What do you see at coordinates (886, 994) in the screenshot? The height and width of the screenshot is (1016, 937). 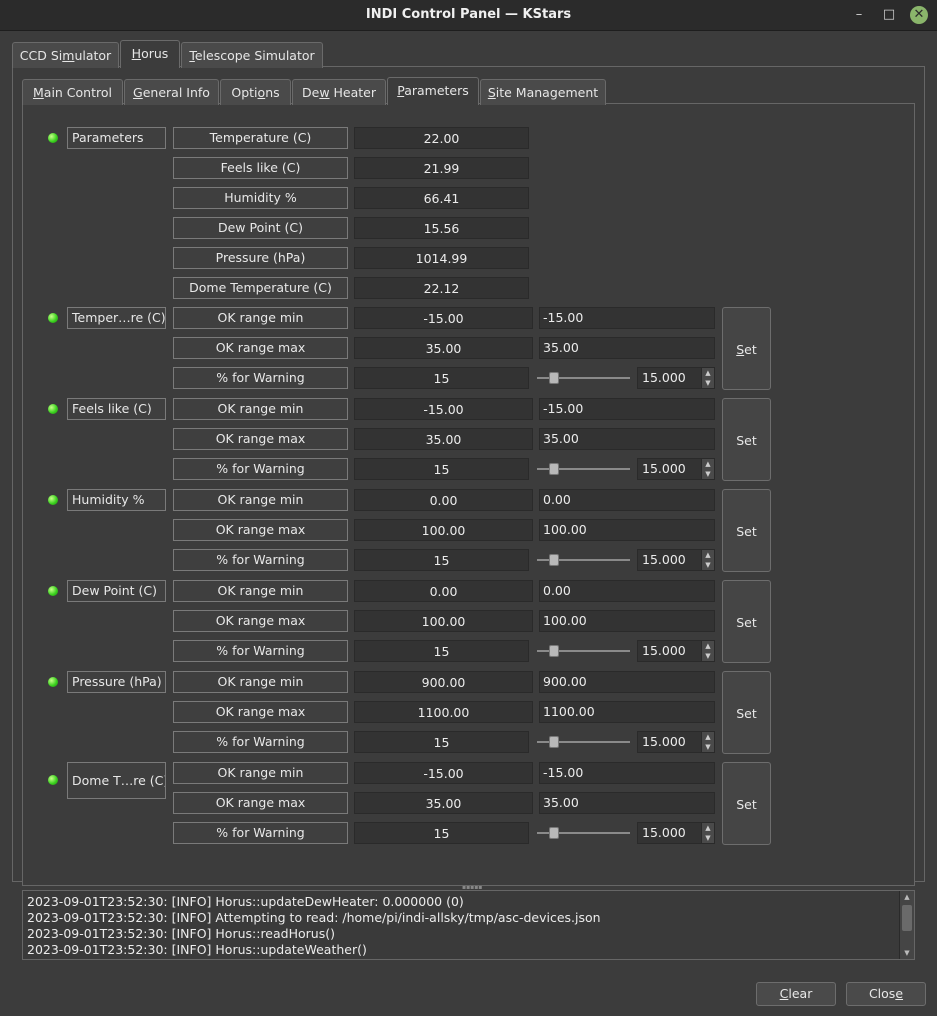 I see `close-button: Close` at bounding box center [886, 994].